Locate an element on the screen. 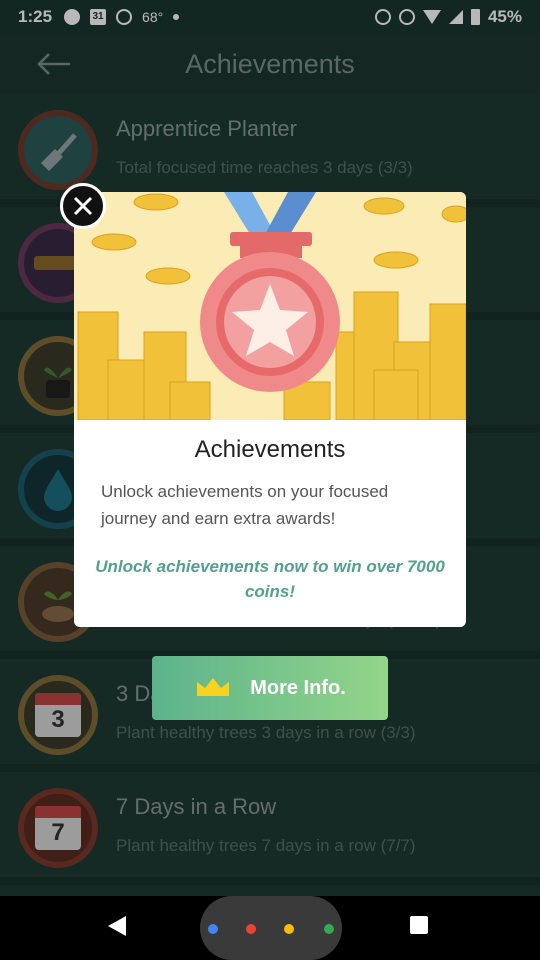 The height and width of the screenshot is (960, 540). nav-recents-icon is located at coordinates (419, 925).